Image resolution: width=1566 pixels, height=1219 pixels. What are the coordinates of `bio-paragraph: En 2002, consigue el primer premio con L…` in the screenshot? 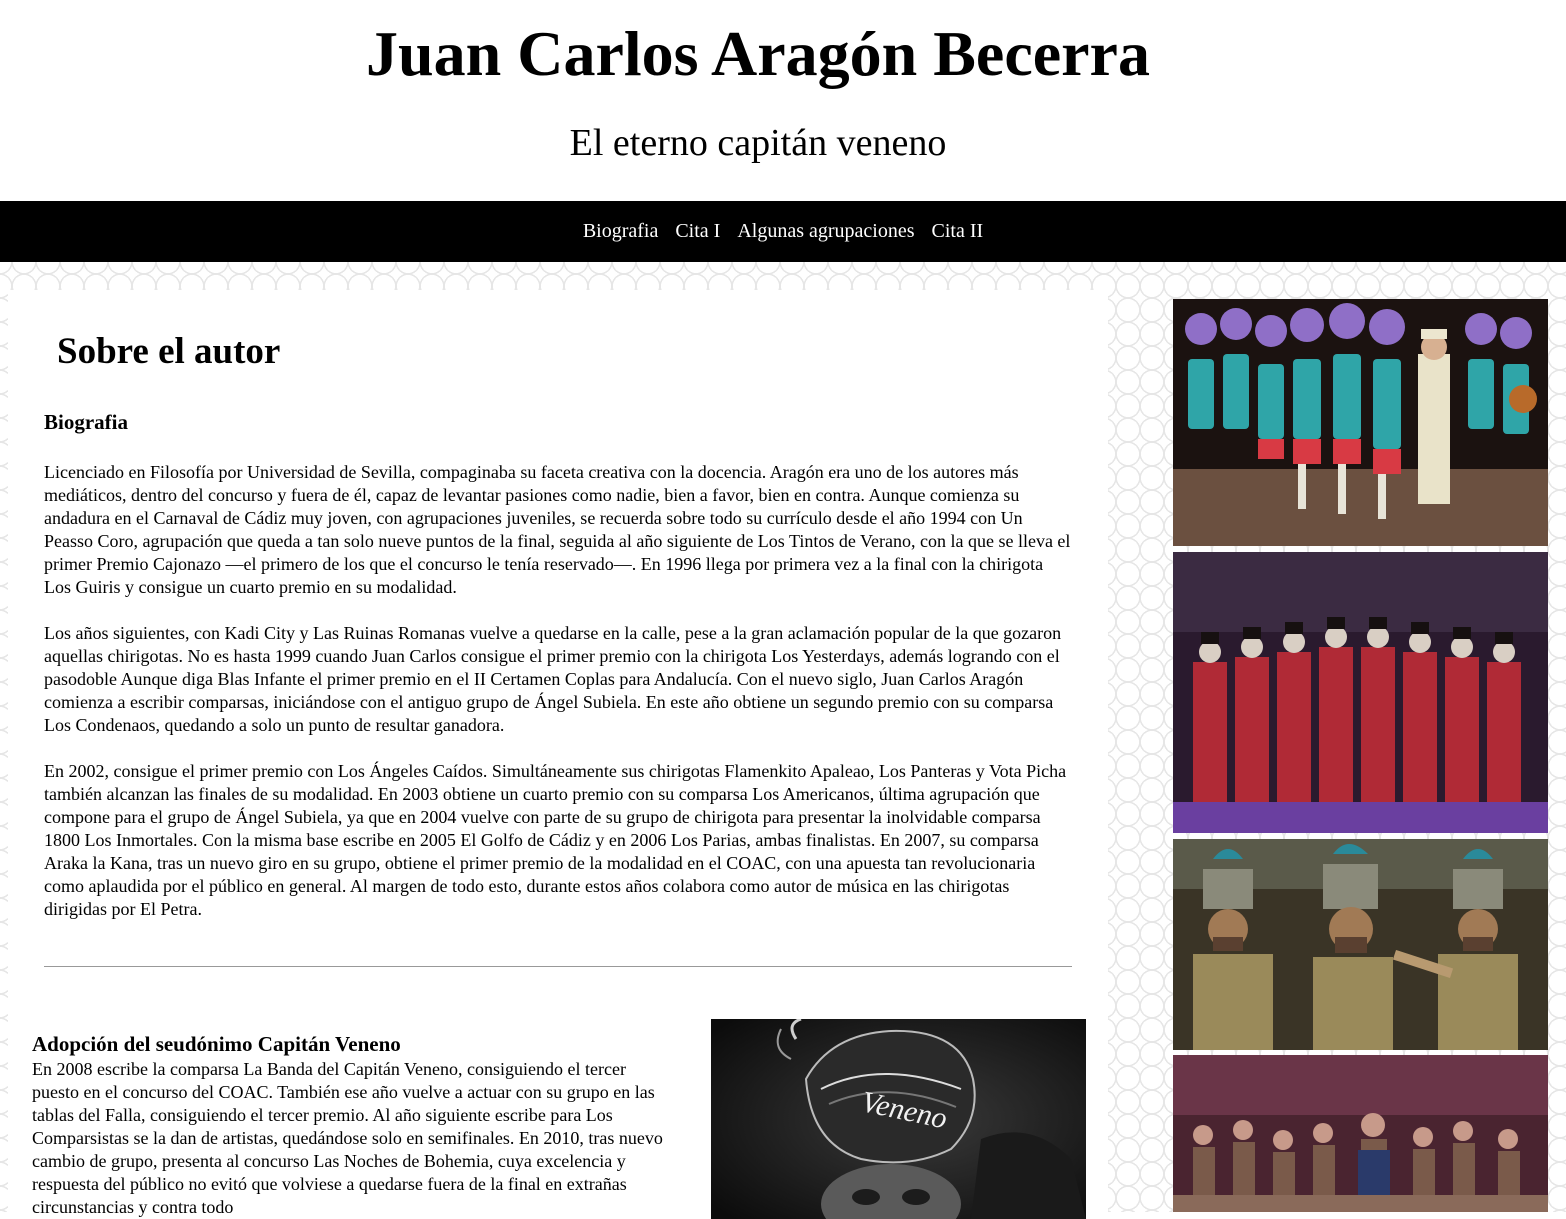 It's located at (555, 840).